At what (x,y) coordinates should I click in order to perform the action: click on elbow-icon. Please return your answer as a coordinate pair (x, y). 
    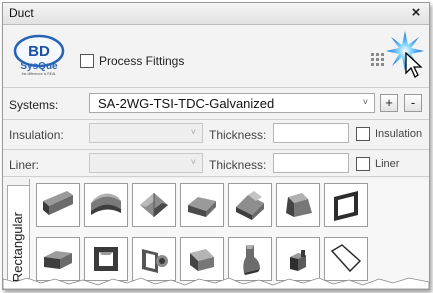
    Looking at the image, I should click on (106, 205).